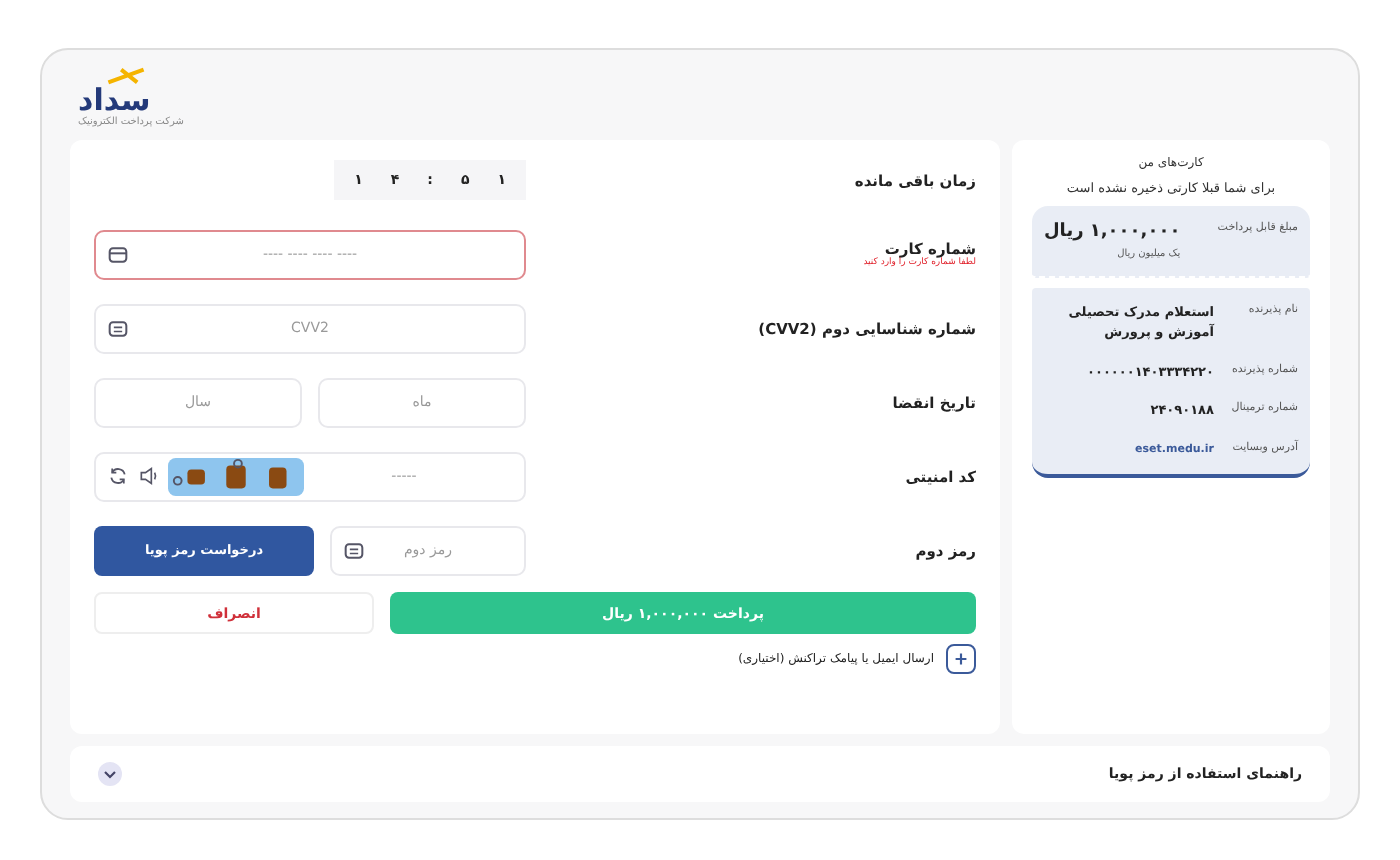  I want to click on speaker-icon, so click(148, 476).